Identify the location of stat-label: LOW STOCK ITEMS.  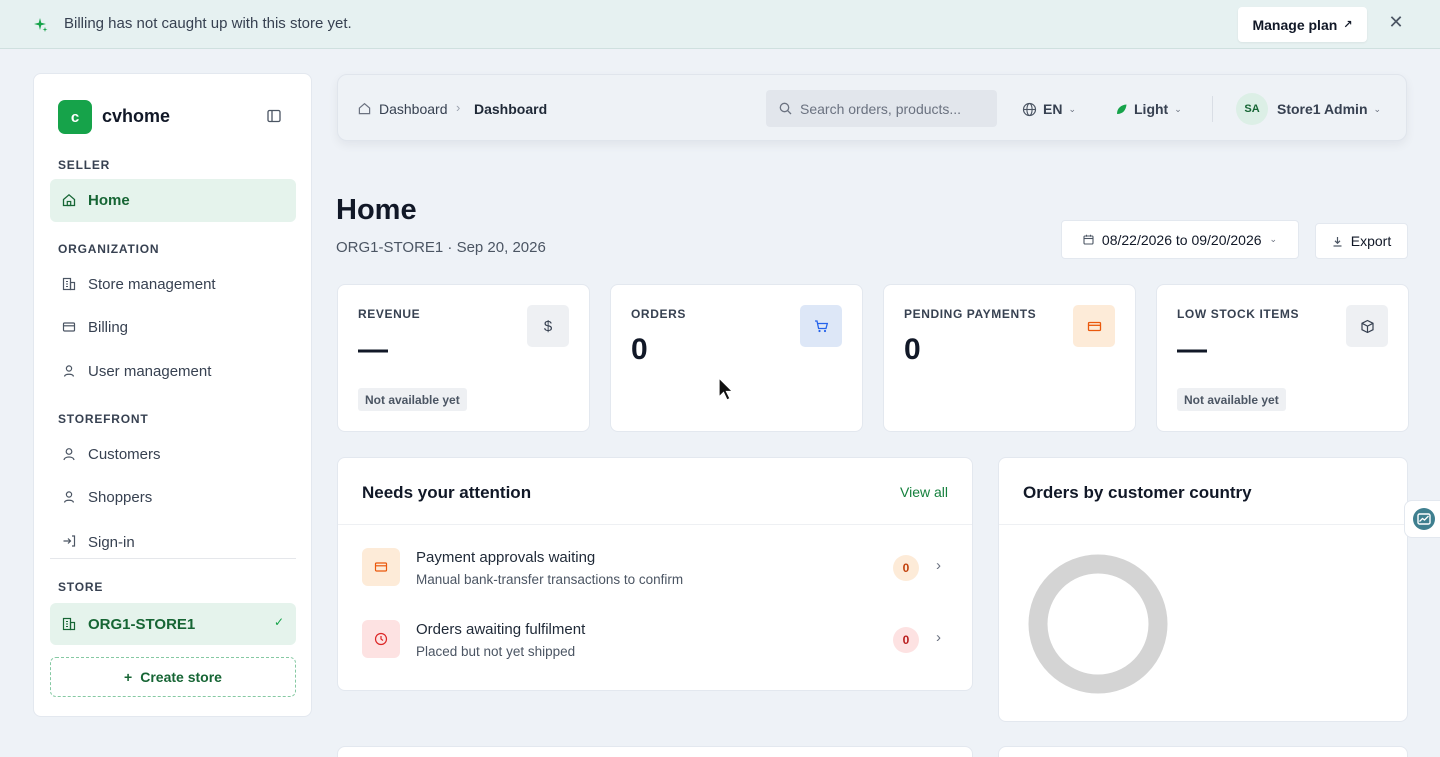
(1238, 314).